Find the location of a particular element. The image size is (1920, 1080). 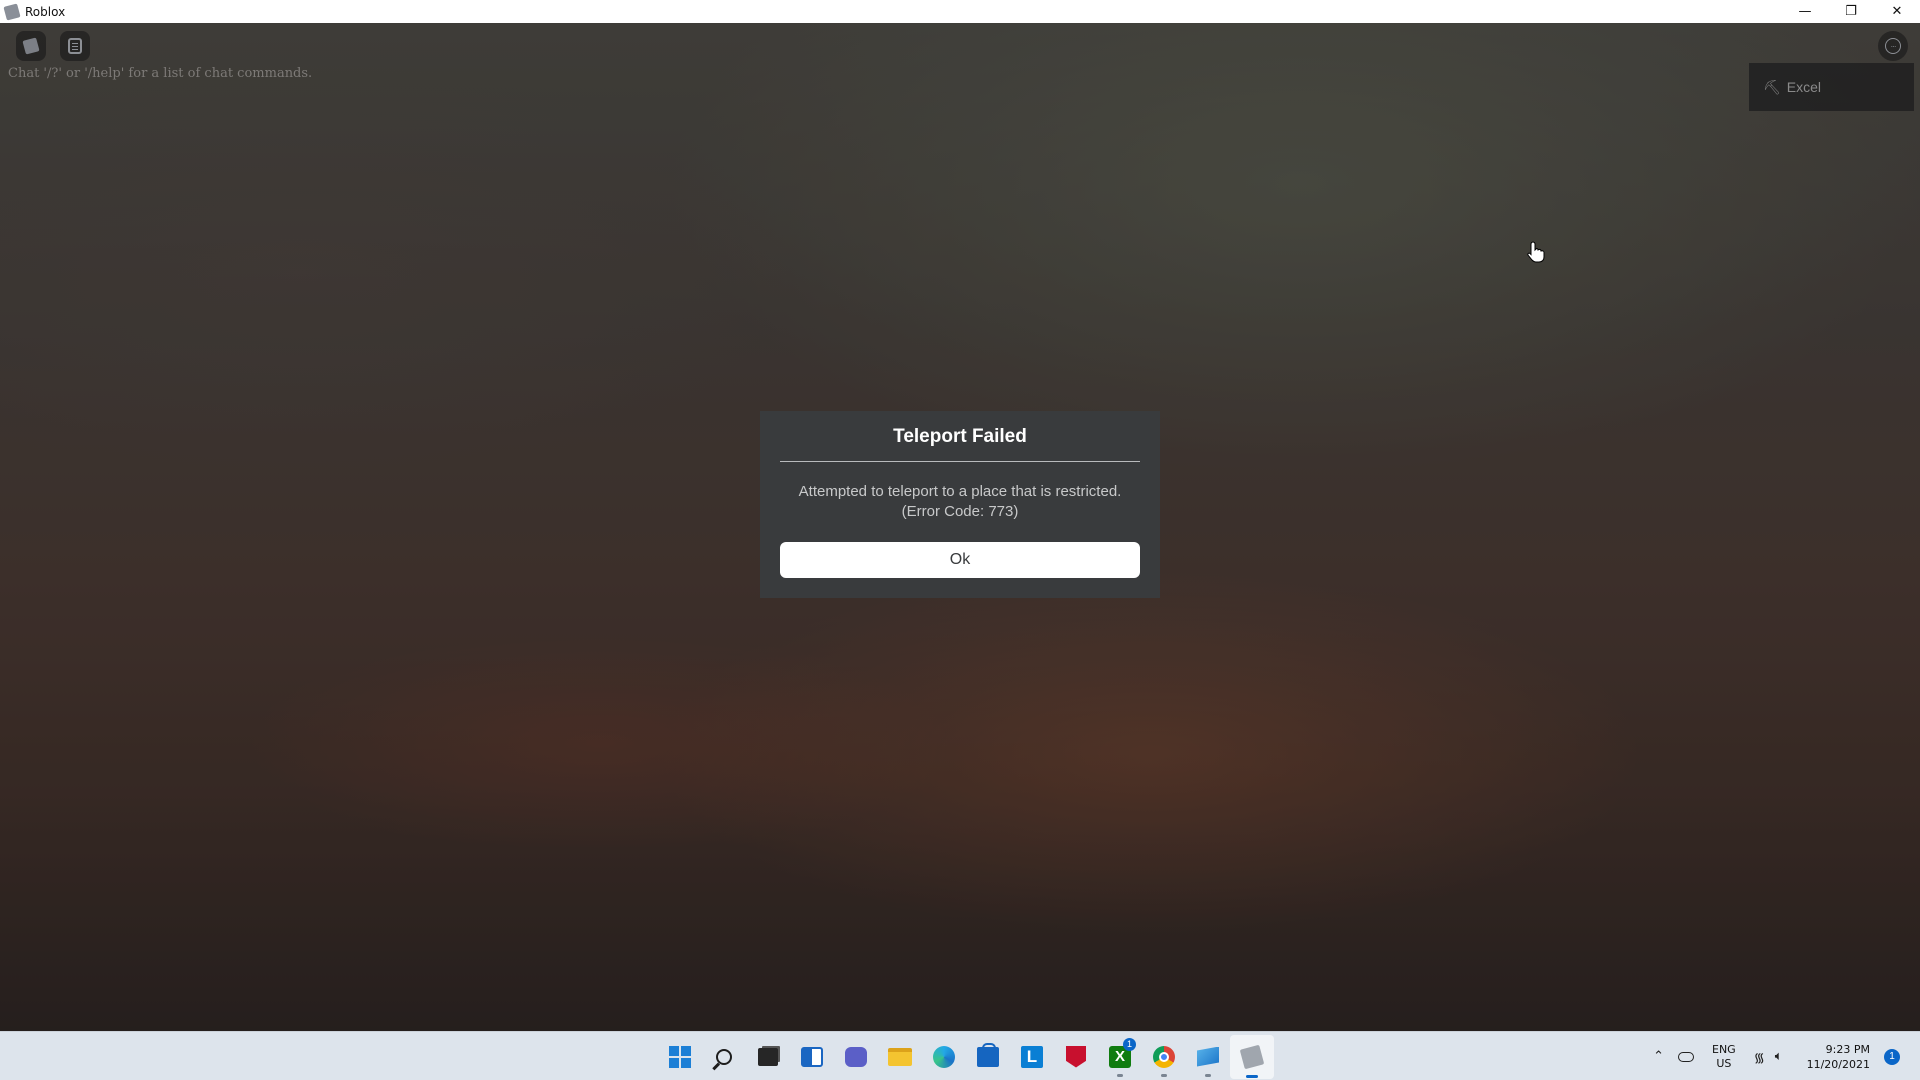

title-bar: Roblox — ❐ ✕ is located at coordinates (960, 11).